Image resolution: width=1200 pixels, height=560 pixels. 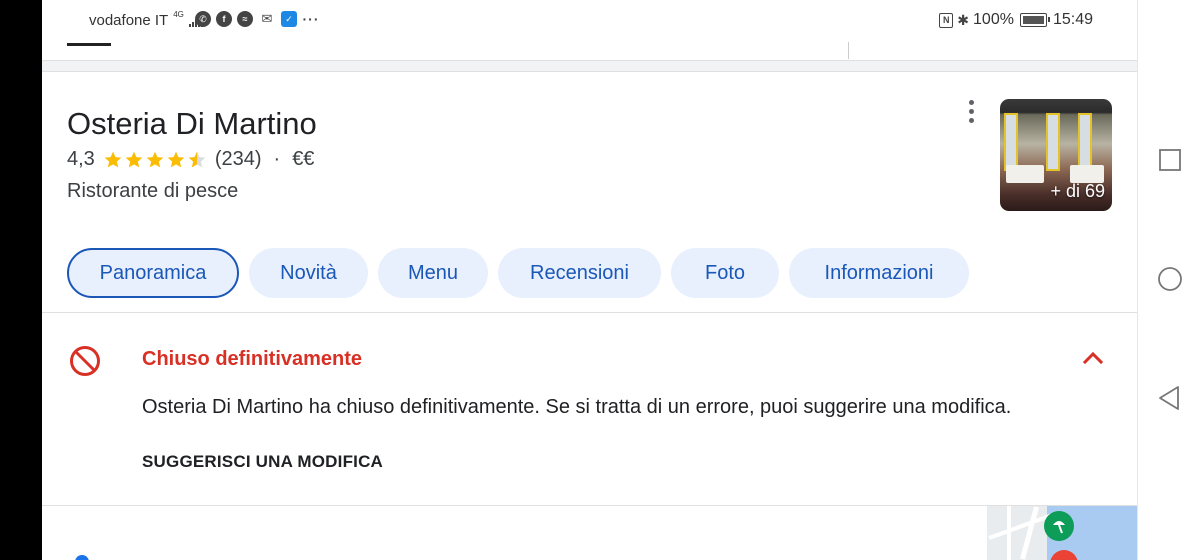 What do you see at coordinates (725, 273) in the screenshot?
I see `tab-foto: Foto` at bounding box center [725, 273].